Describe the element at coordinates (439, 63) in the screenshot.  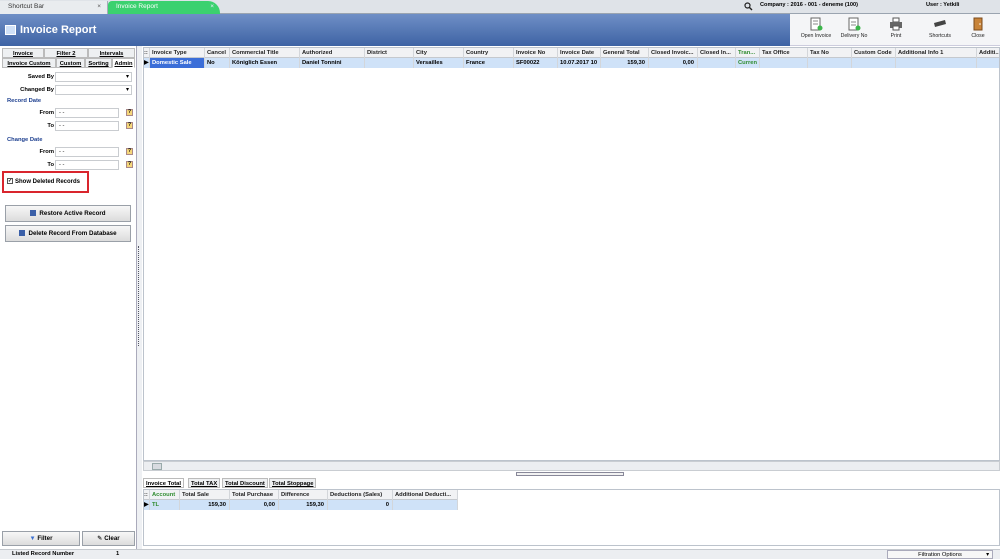
I see `table-cell: Versailles` at that location.